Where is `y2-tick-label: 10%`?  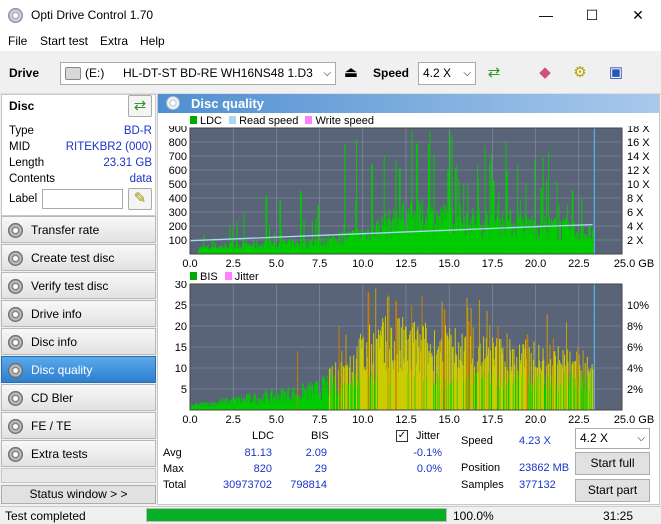 y2-tick-label: 10% is located at coordinates (638, 306).